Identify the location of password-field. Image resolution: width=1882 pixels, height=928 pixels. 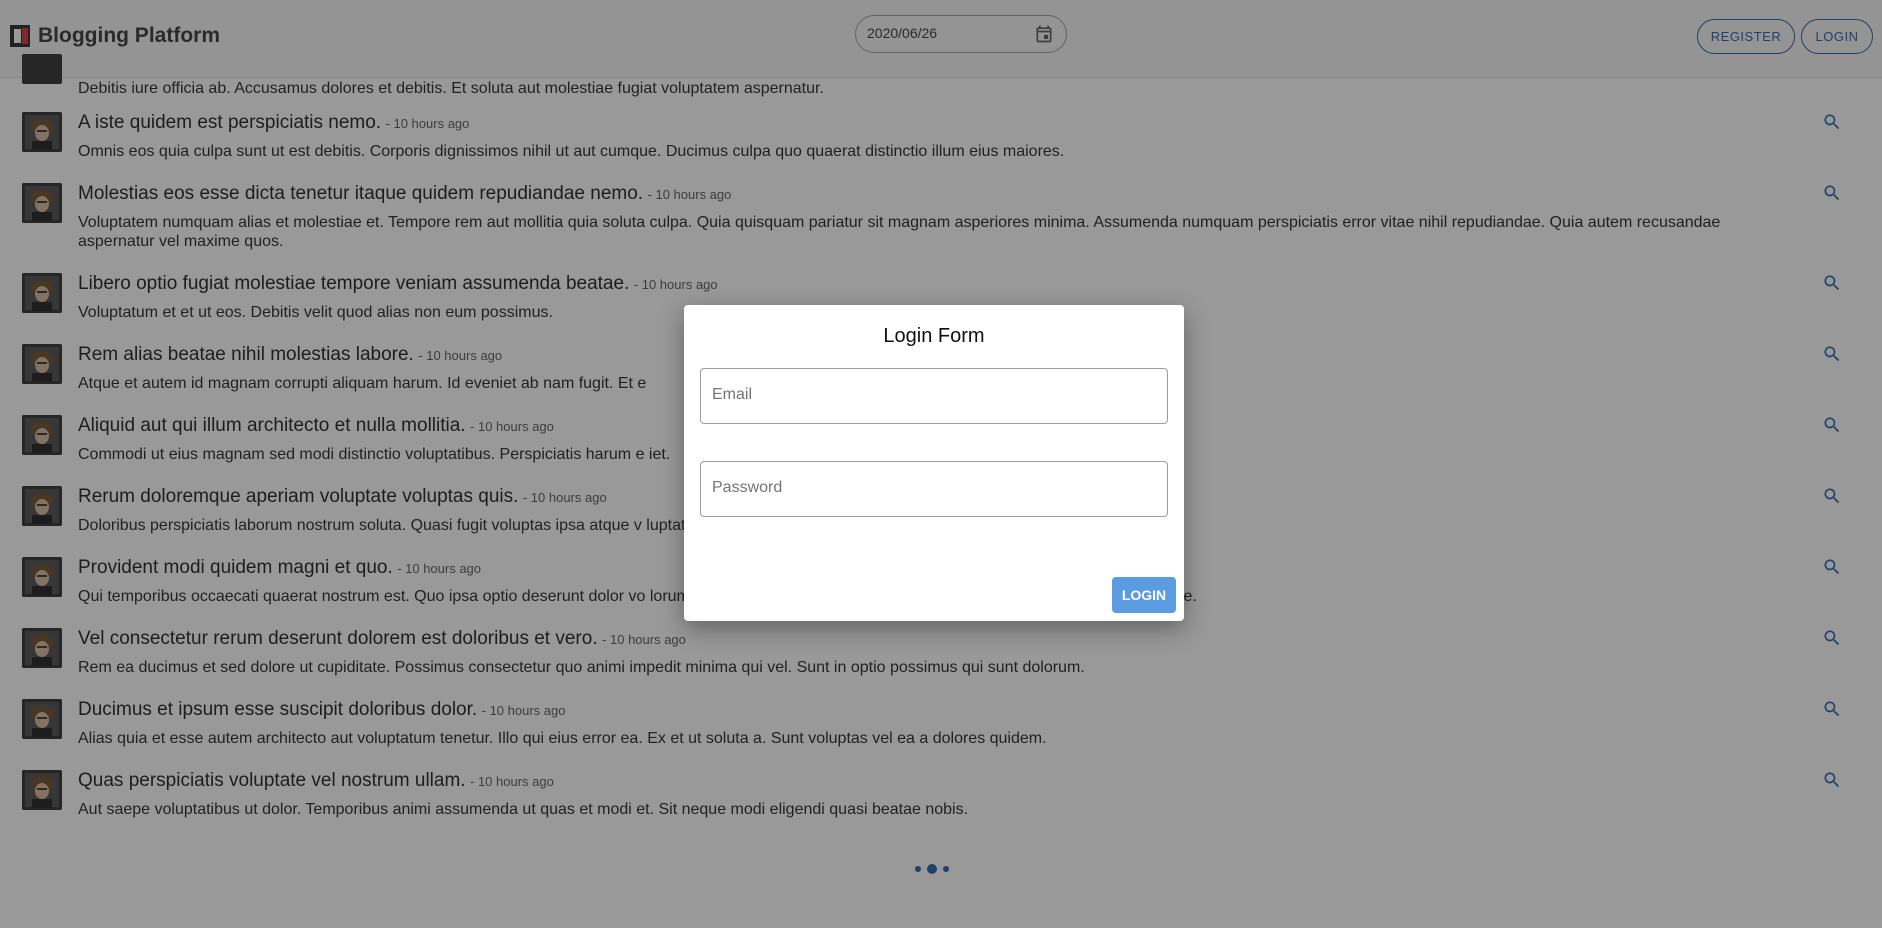
(934, 489).